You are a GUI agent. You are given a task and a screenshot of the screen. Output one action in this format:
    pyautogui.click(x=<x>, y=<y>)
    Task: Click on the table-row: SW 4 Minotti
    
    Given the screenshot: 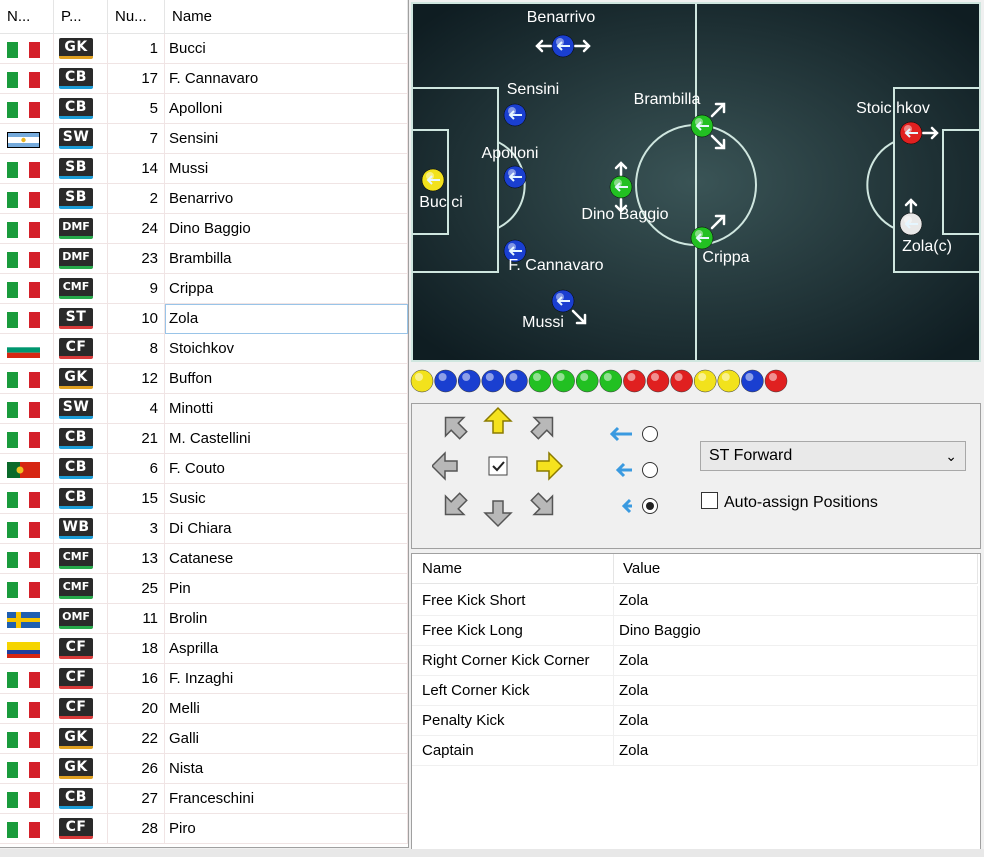 What is the action you would take?
    pyautogui.click(x=204, y=409)
    